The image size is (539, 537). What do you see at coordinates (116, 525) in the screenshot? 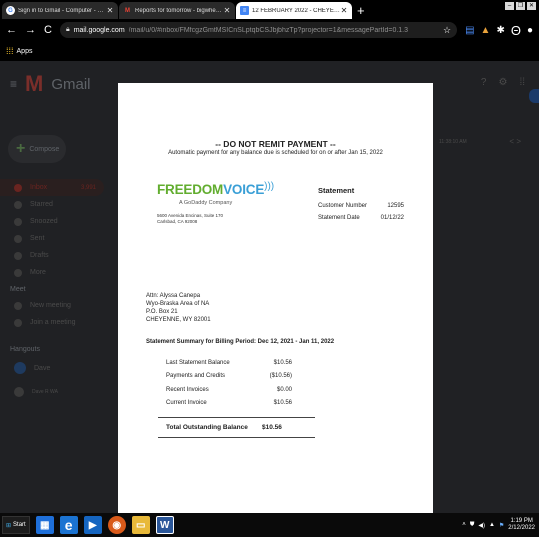
I see `chrome-icon: ◉` at bounding box center [116, 525].